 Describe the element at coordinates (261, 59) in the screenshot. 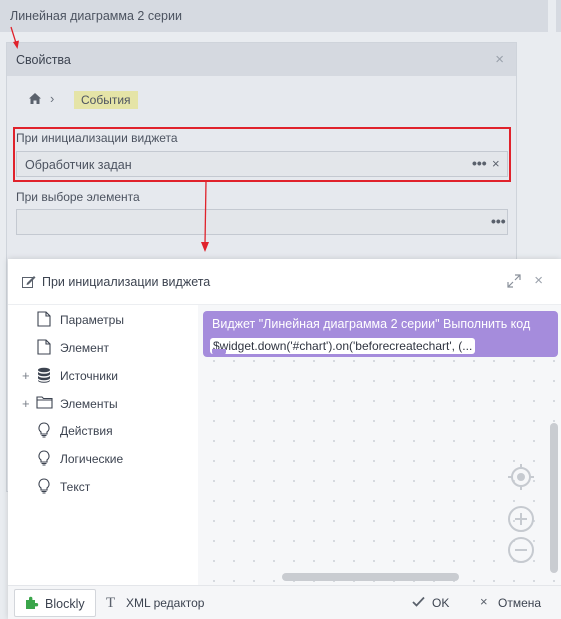

I see `properties-header: Свойства ×` at that location.